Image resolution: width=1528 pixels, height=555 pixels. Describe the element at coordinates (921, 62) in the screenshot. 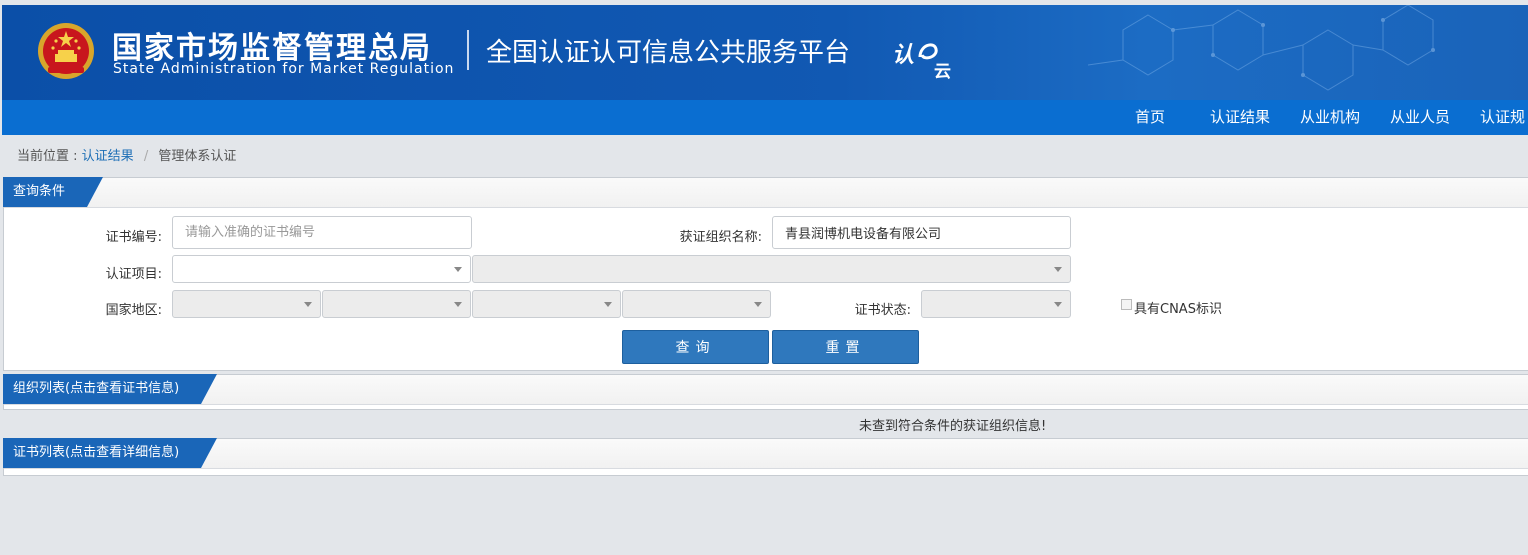

I see `renyun-logo: 认 云` at that location.